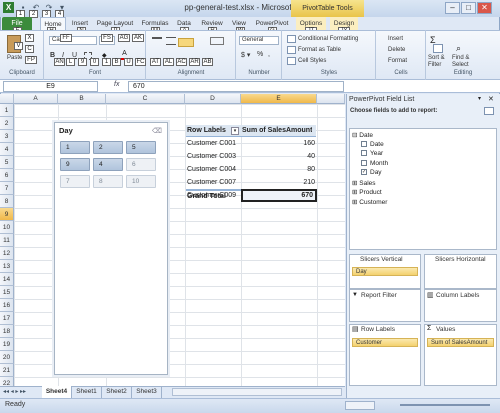 The height and width of the screenshot is (413, 500). What do you see at coordinates (468, 8) in the screenshot?
I see `maximize-button: □` at bounding box center [468, 8].